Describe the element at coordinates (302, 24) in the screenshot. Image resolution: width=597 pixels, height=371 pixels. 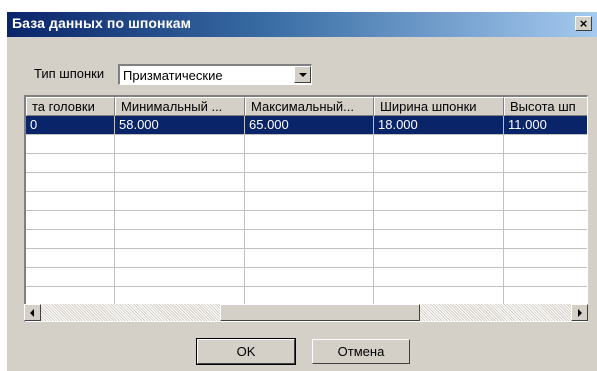
I see `title-bar: База данных по шпонкам ×` at that location.